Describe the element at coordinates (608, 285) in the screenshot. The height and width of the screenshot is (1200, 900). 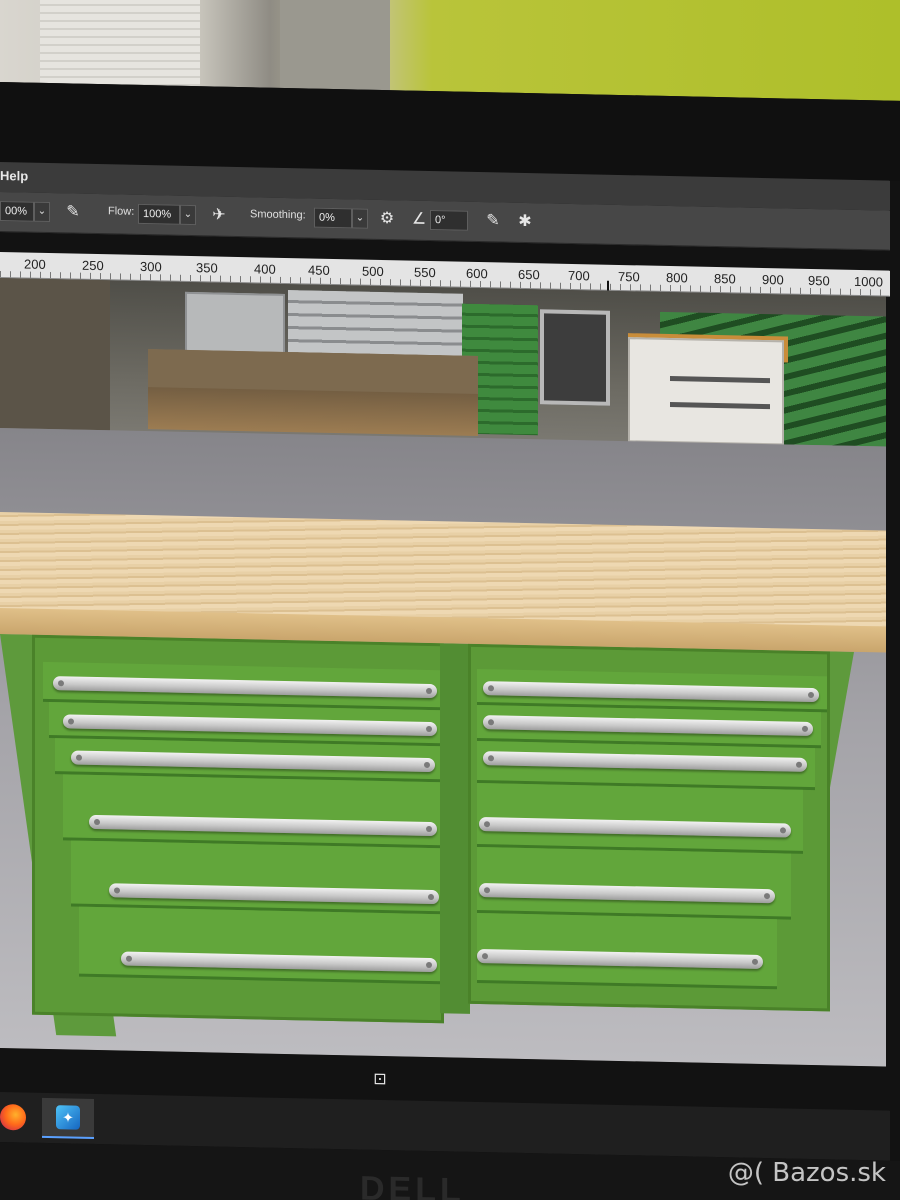
I see `ruler-cursor-marker` at that location.